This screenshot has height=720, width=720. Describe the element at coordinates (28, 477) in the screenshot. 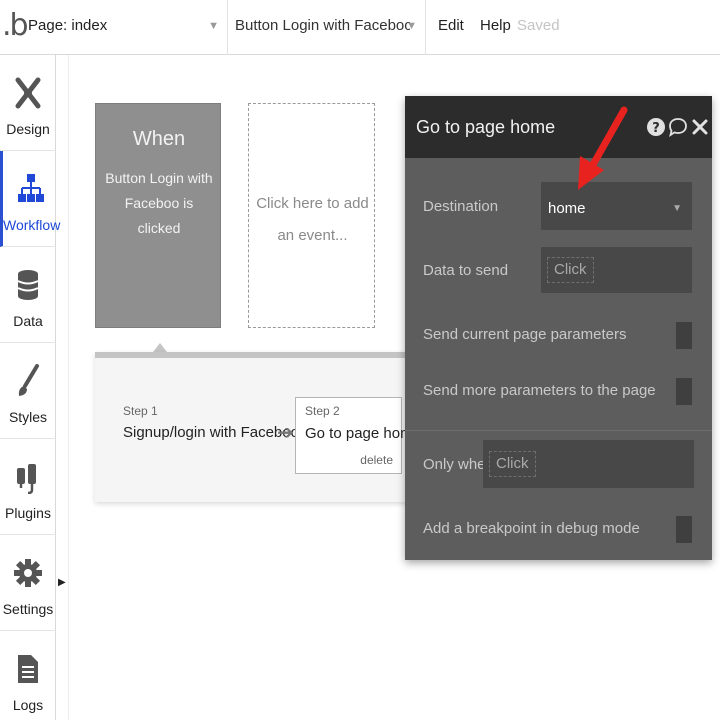

I see `plug-icon` at that location.